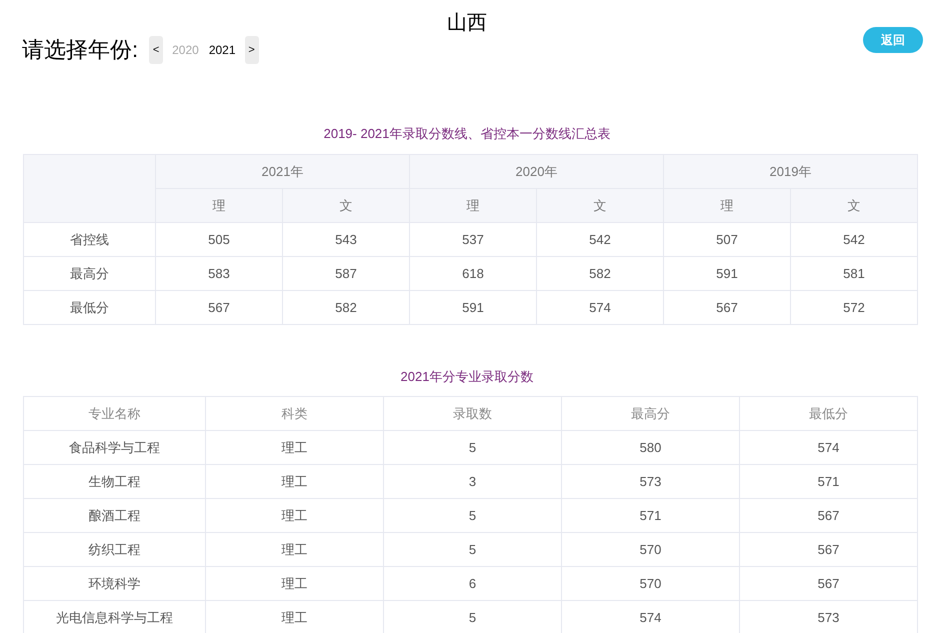 Image resolution: width=934 pixels, height=633 pixels. I want to click on table-cell: 食品科学与工程, so click(115, 447).